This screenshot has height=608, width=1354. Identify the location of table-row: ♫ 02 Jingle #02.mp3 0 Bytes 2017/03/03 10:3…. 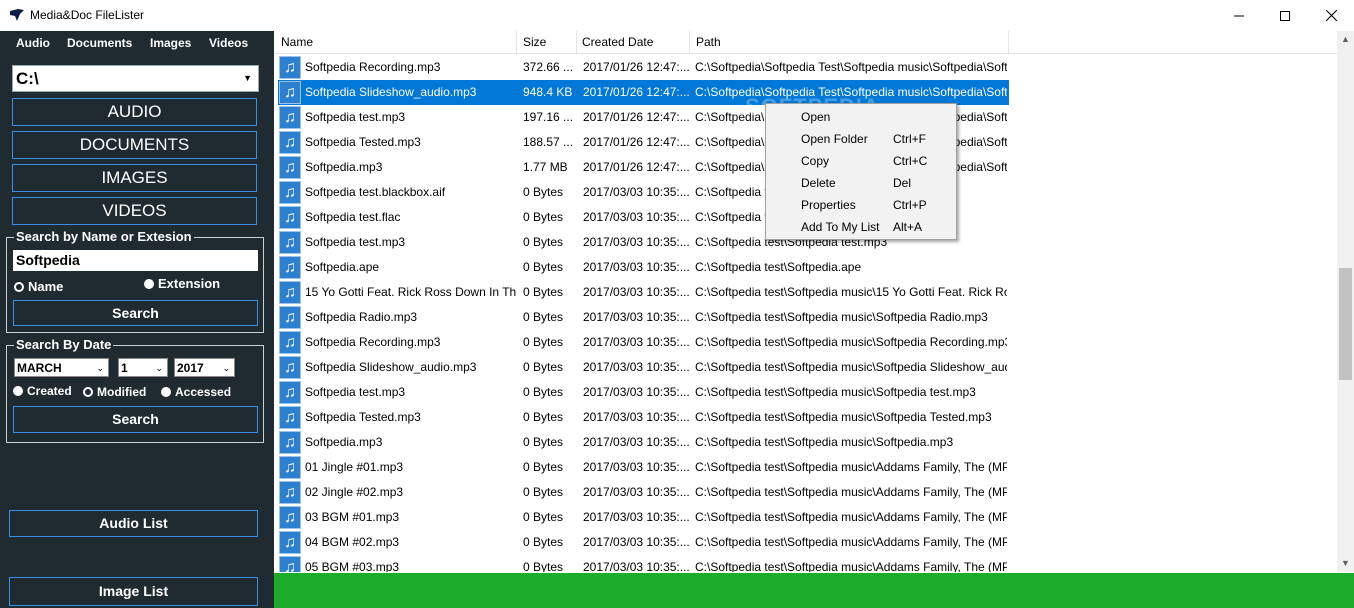
(643, 492).